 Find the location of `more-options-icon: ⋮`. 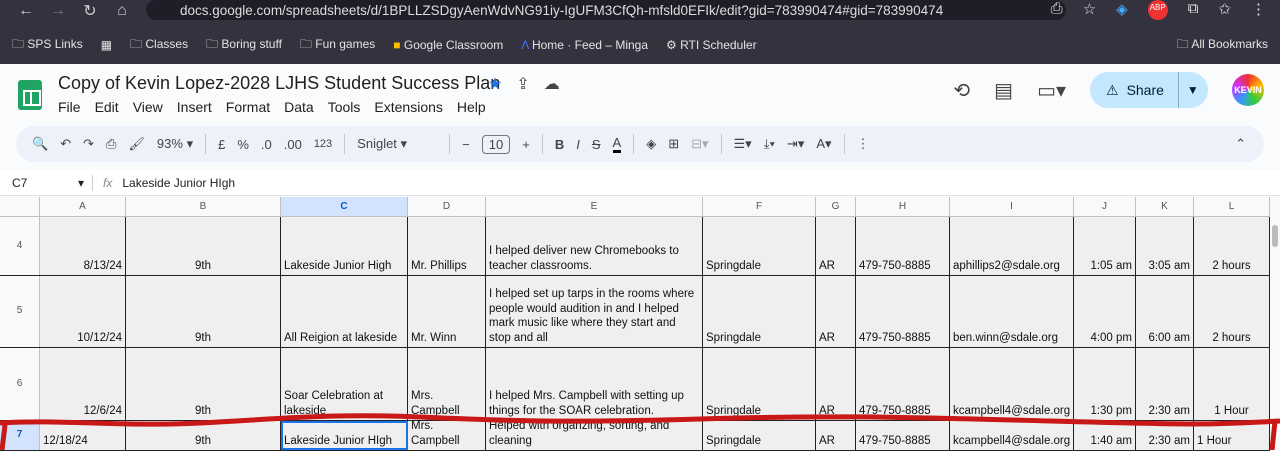

more-options-icon: ⋮ is located at coordinates (863, 144).